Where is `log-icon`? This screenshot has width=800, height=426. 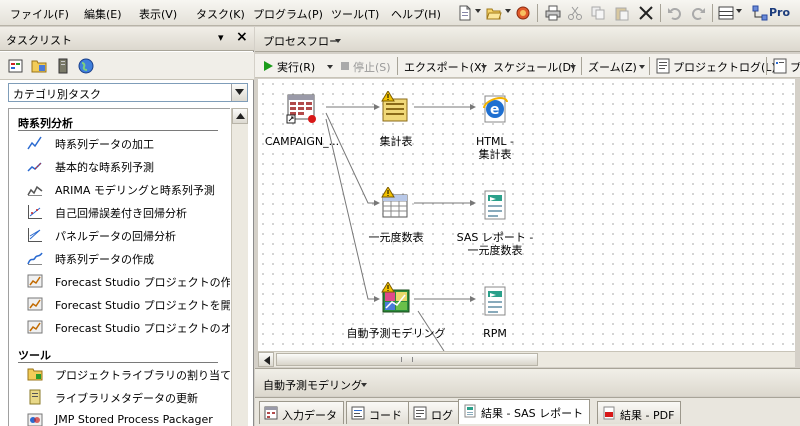 log-icon is located at coordinates (420, 413).